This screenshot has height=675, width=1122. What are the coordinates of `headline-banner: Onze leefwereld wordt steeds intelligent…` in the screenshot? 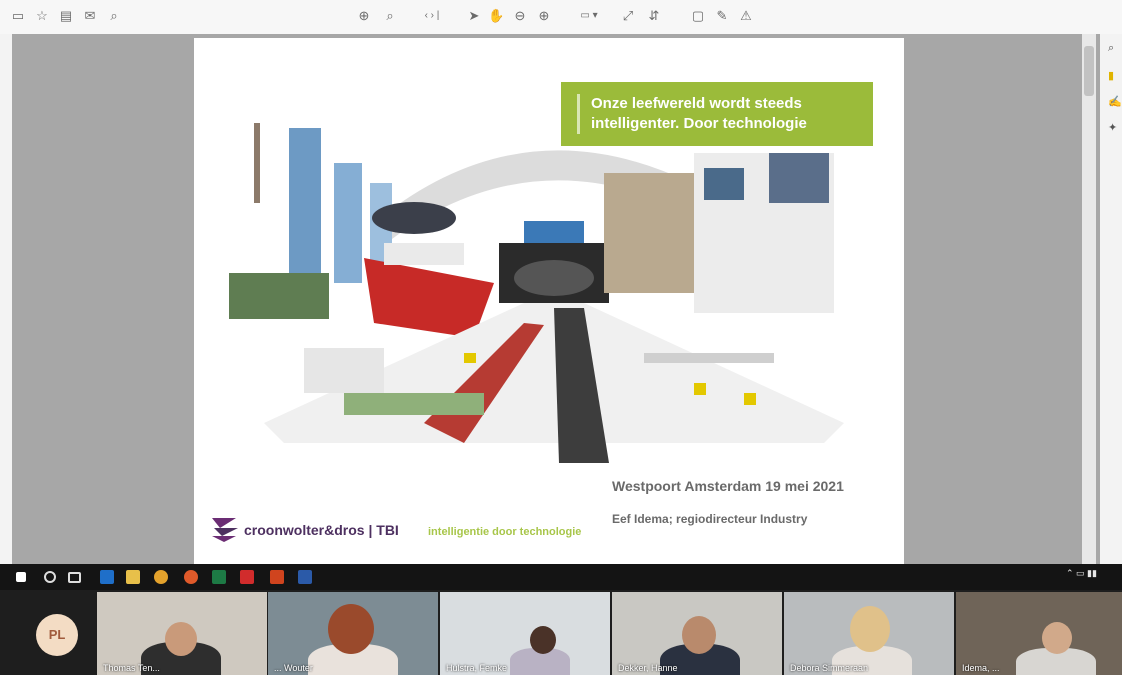 It's located at (717, 114).